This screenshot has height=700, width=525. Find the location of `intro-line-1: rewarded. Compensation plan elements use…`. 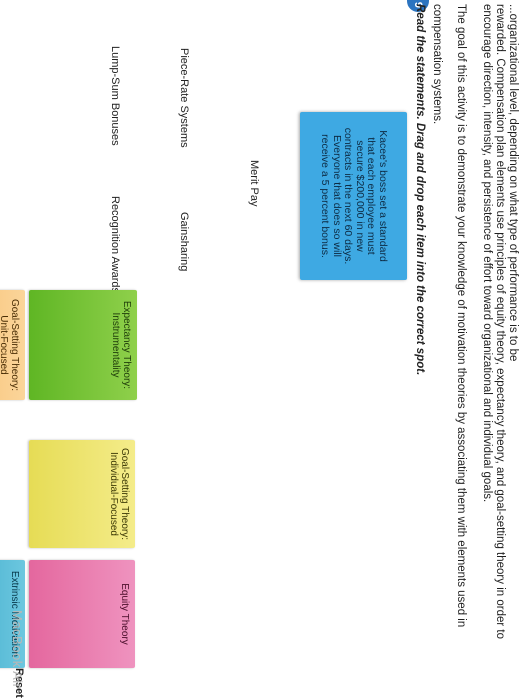

intro-line-1: rewarded. Compensation plan elements use… is located at coordinates (500, 321).